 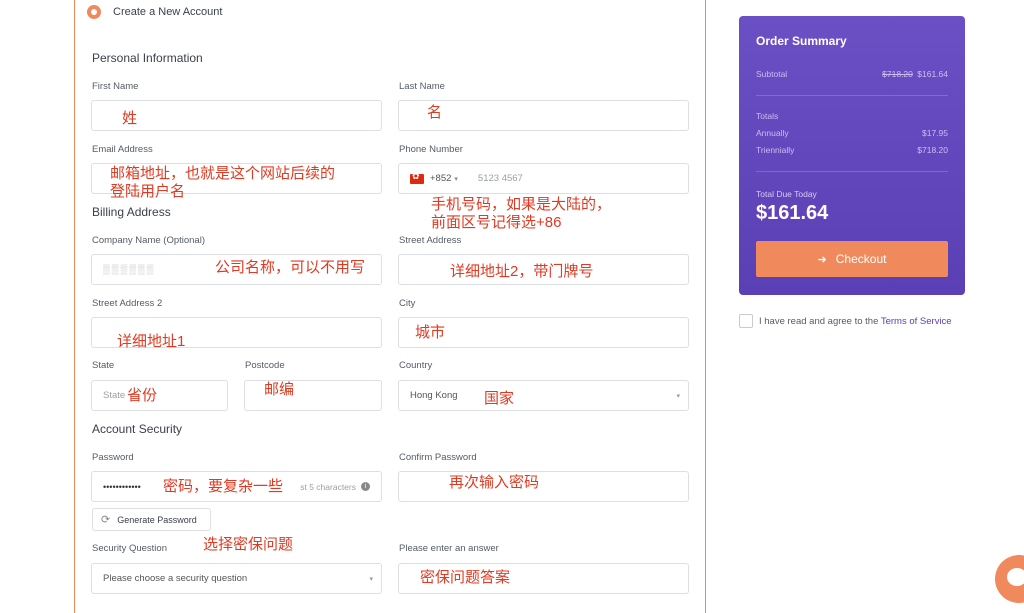 I want to click on billing-address-title: Billing Address, so click(x=131, y=212).